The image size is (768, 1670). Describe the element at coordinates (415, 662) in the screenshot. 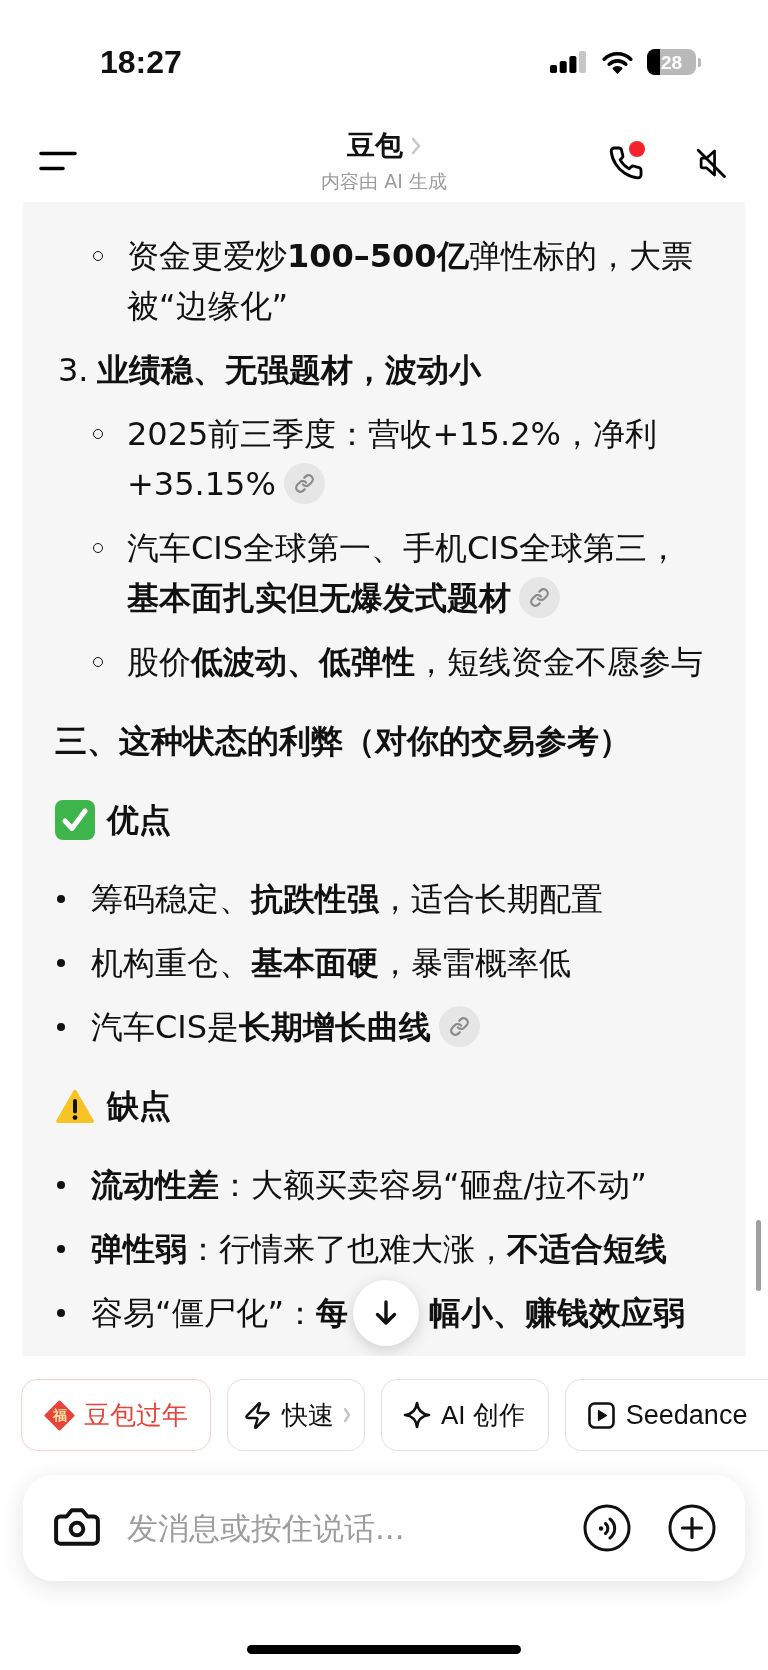

I see `list-item-text: 股价低波动、低弹性，短线资金不愿参与` at that location.